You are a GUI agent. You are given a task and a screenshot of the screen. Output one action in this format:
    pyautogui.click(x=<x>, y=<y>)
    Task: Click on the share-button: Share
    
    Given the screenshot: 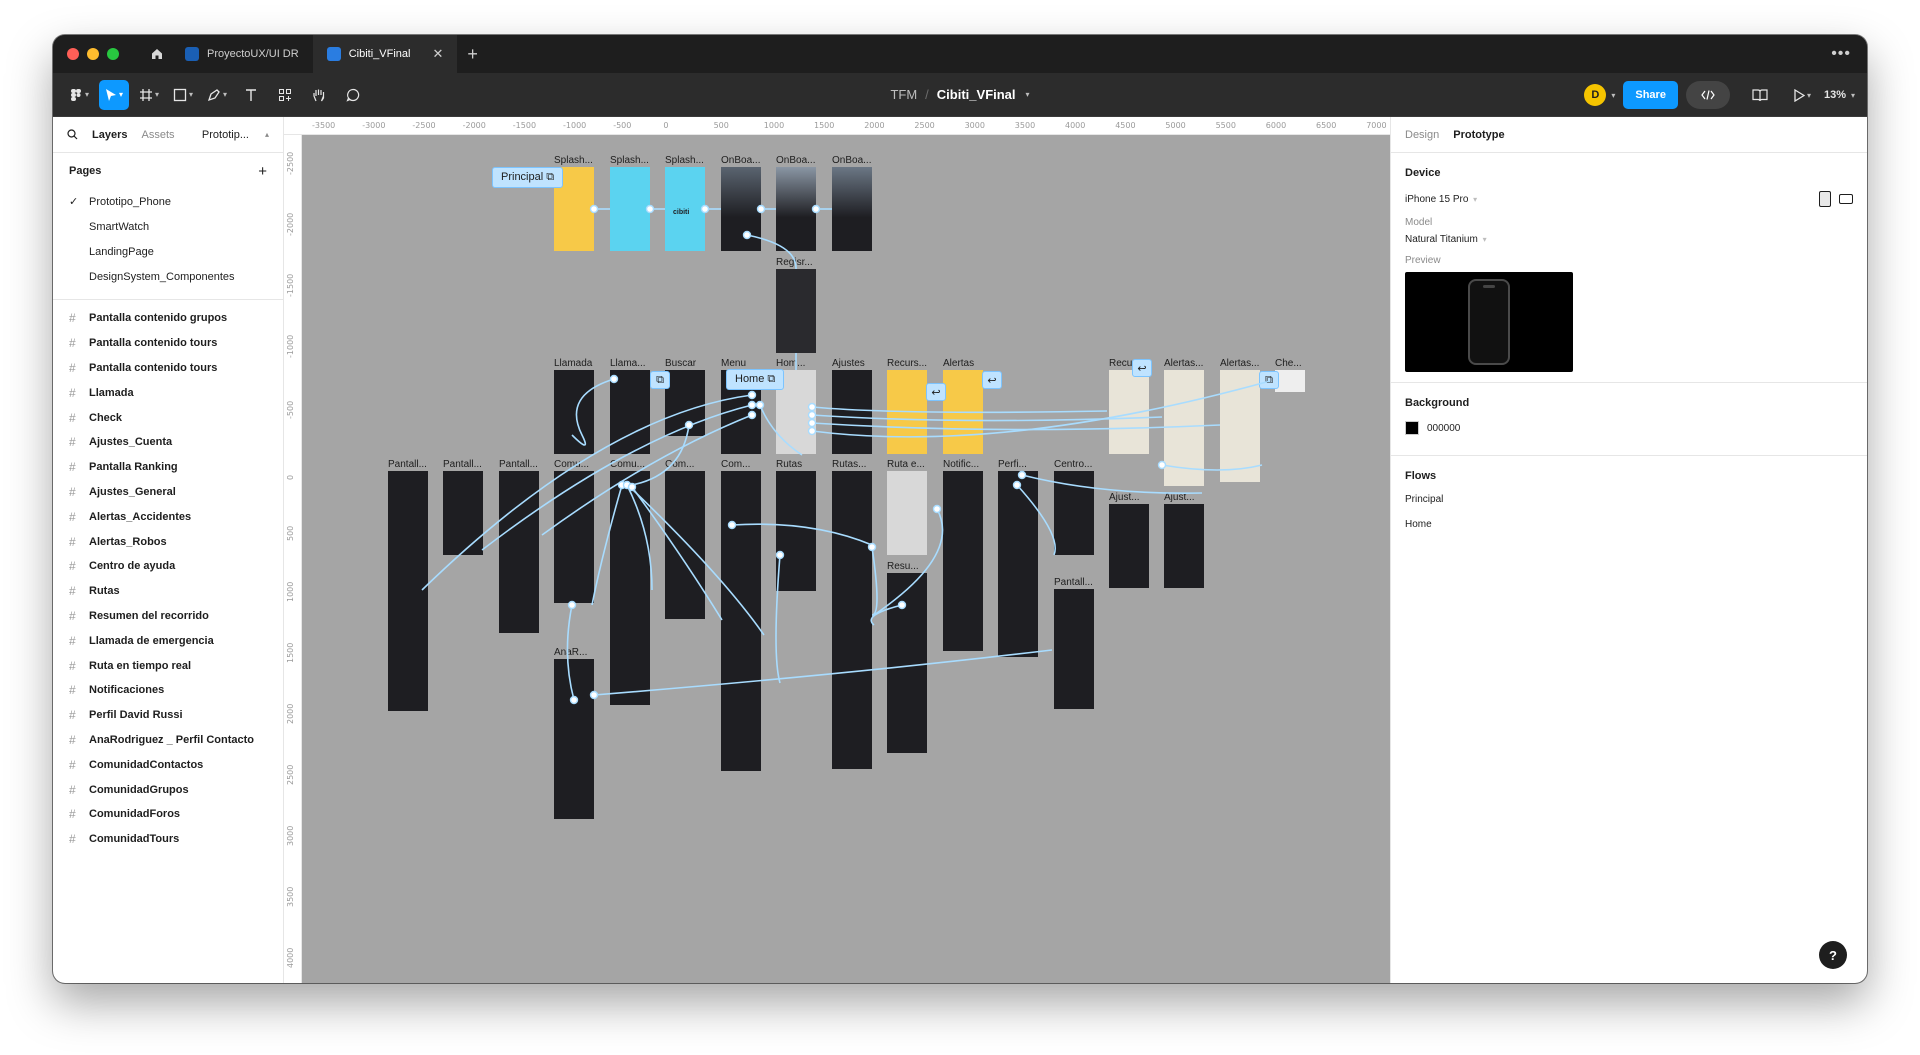 What is the action you would take?
    pyautogui.click(x=1650, y=95)
    